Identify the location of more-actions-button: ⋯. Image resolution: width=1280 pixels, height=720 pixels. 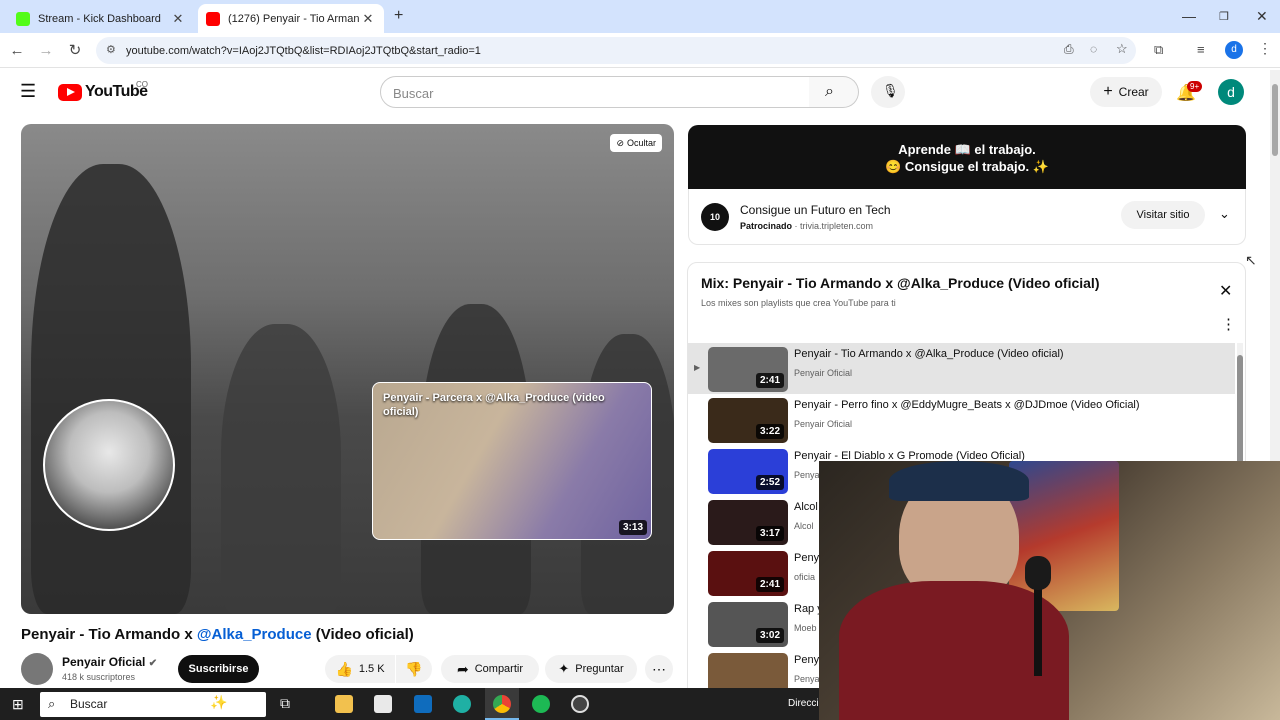
(659, 669).